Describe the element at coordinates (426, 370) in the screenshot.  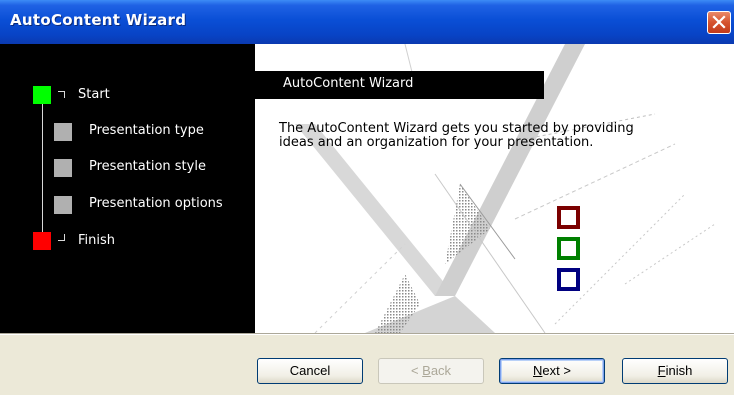
I see `back-button-accesskey: B` at that location.